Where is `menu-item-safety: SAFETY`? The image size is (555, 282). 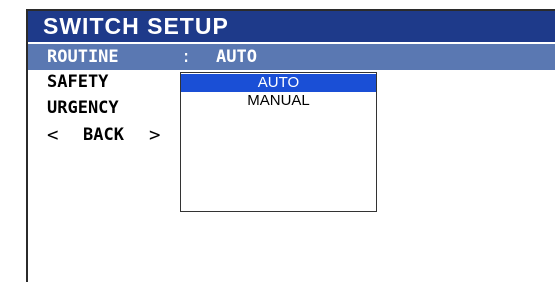 menu-item-safety: SAFETY is located at coordinates (77, 82).